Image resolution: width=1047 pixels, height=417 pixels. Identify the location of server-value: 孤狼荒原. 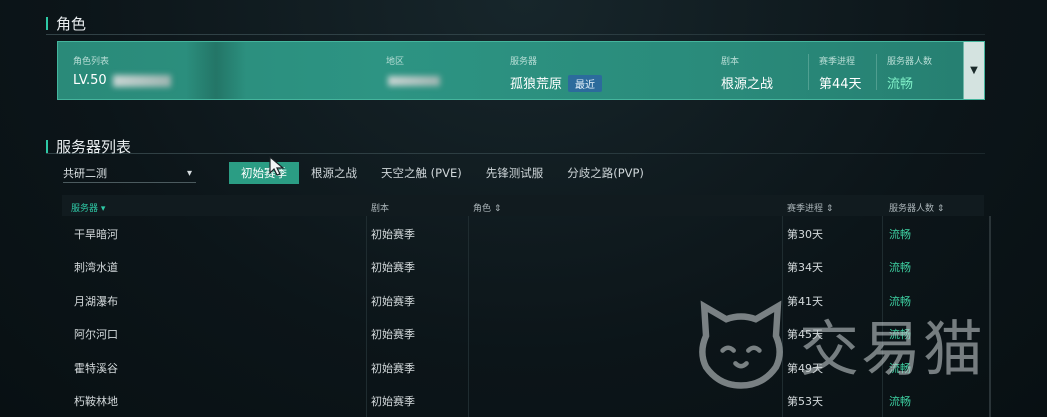
(536, 84).